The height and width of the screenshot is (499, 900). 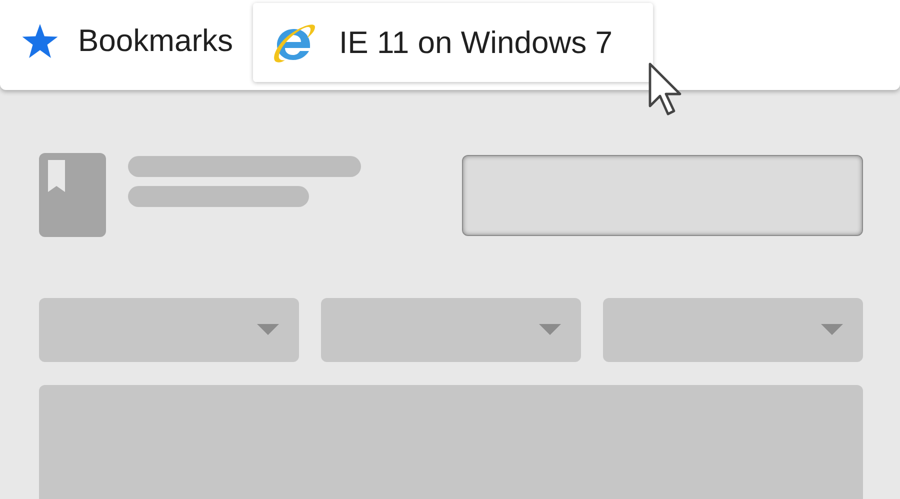 What do you see at coordinates (40, 41) in the screenshot?
I see `star-icon` at bounding box center [40, 41].